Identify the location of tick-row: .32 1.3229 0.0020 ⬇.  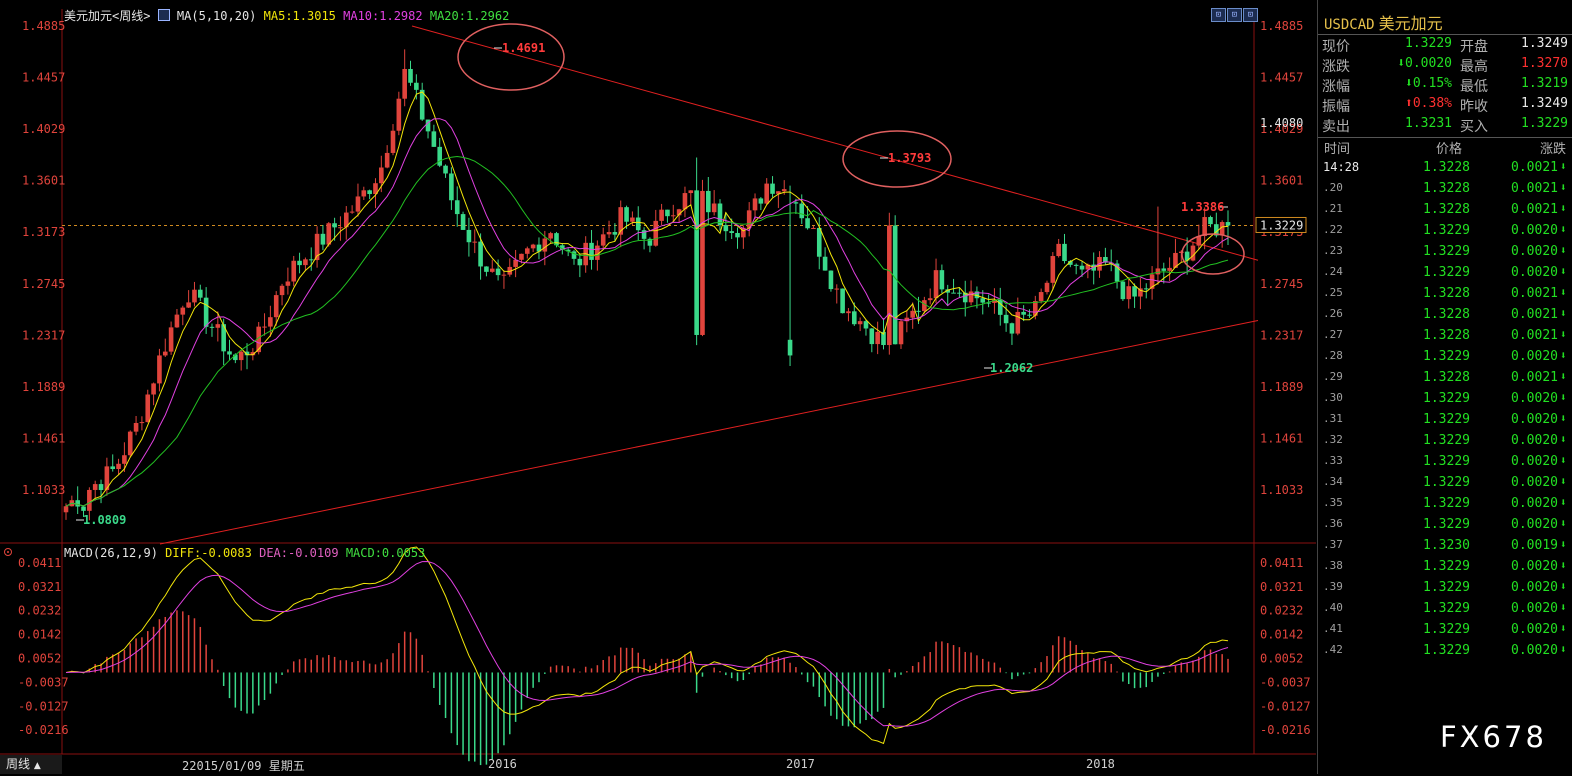
(1445, 443).